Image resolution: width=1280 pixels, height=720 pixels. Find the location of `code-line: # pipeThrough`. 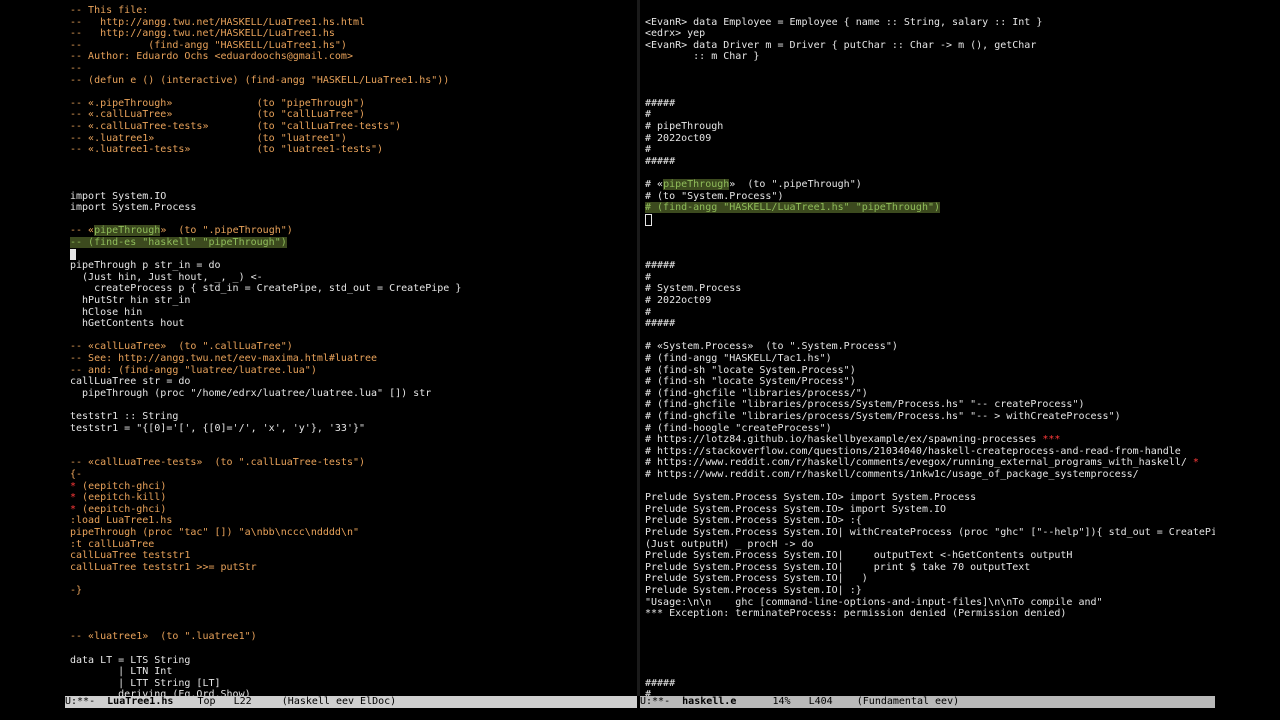

code-line: # pipeThrough is located at coordinates (684, 127).